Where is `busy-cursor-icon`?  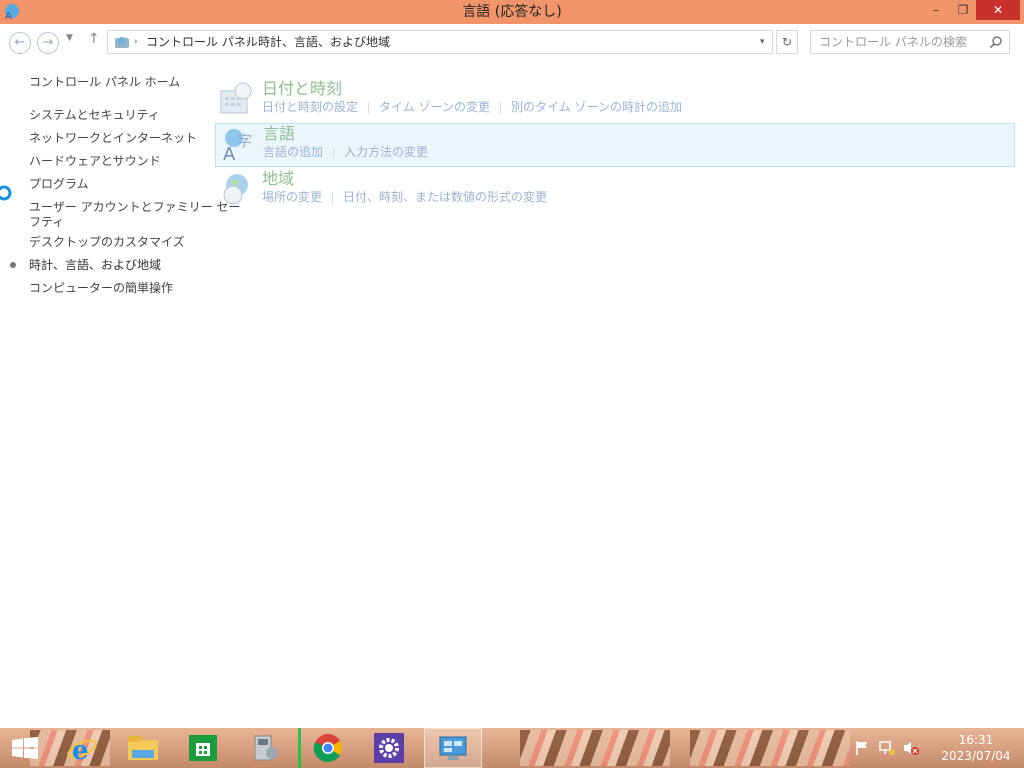 busy-cursor-icon is located at coordinates (6, 193).